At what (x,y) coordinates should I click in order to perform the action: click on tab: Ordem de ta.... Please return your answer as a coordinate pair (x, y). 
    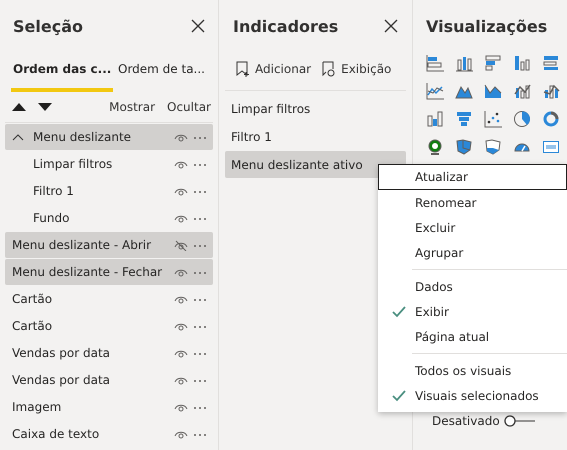
    Looking at the image, I should click on (161, 72).